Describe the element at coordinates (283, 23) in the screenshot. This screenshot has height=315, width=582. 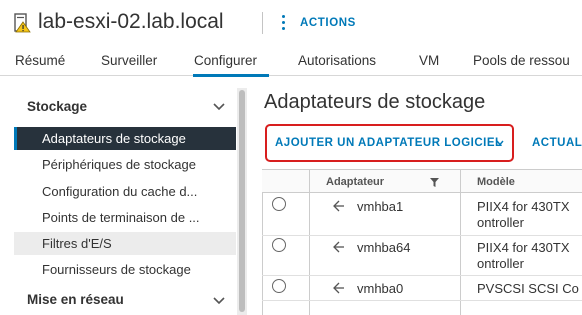
I see `vertical-ellipsis-icon` at that location.